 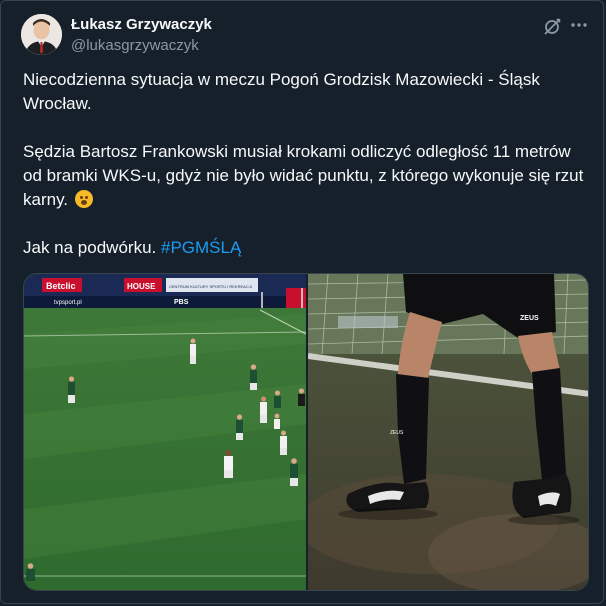 I want to click on grok-icon, so click(x=552, y=27).